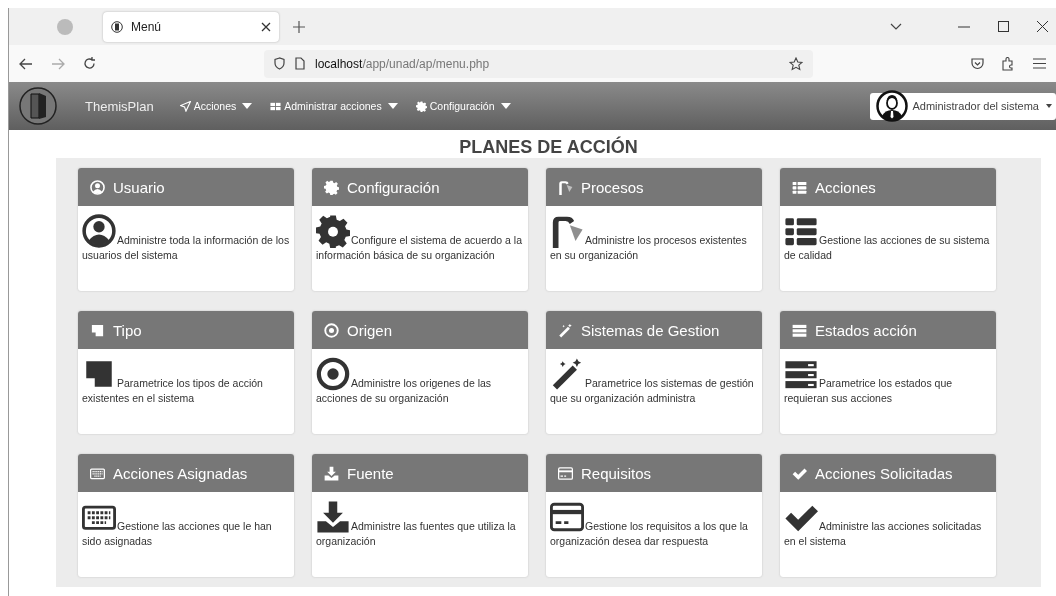 The width and height of the screenshot is (1056, 596). I want to click on menu-card: Sistemas de Gestion Parametrice los sistemas de gestión que su organización administra, so click(654, 372).